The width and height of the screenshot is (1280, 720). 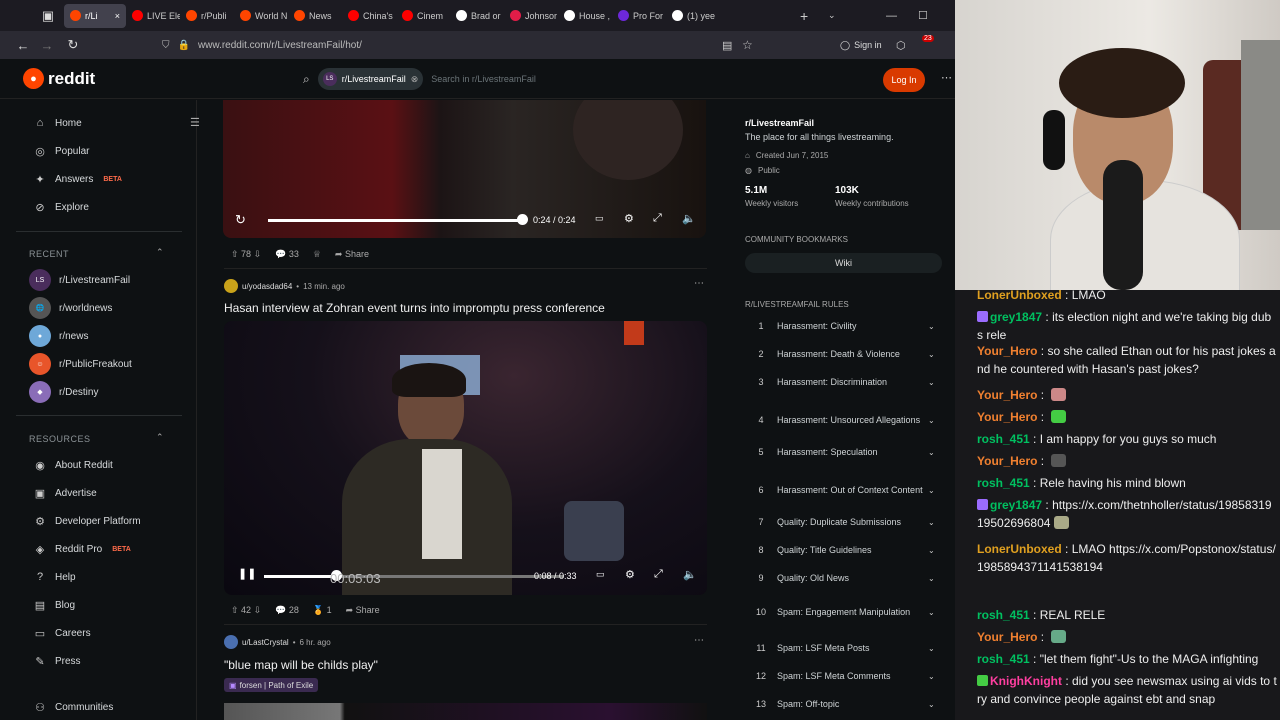 I want to click on fullscreen-icon: ⤢, so click(x=657, y=218).